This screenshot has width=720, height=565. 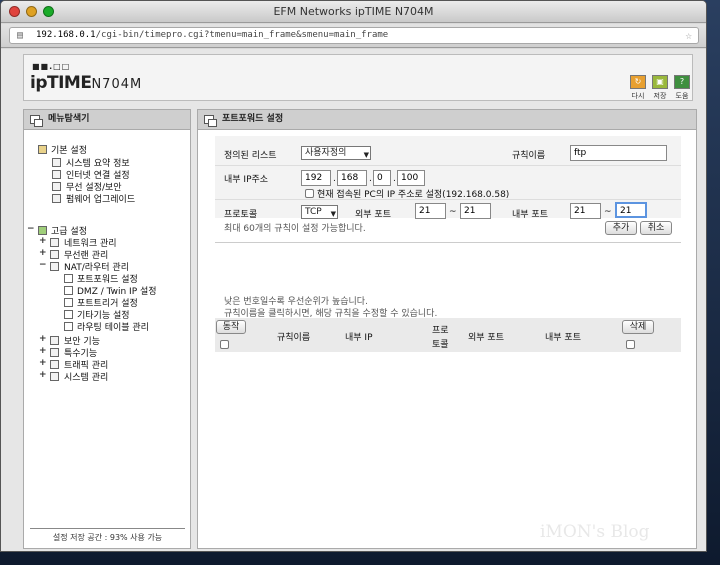 What do you see at coordinates (66, 35) in the screenshot?
I see `url-host: 192.168.0.1` at bounding box center [66, 35].